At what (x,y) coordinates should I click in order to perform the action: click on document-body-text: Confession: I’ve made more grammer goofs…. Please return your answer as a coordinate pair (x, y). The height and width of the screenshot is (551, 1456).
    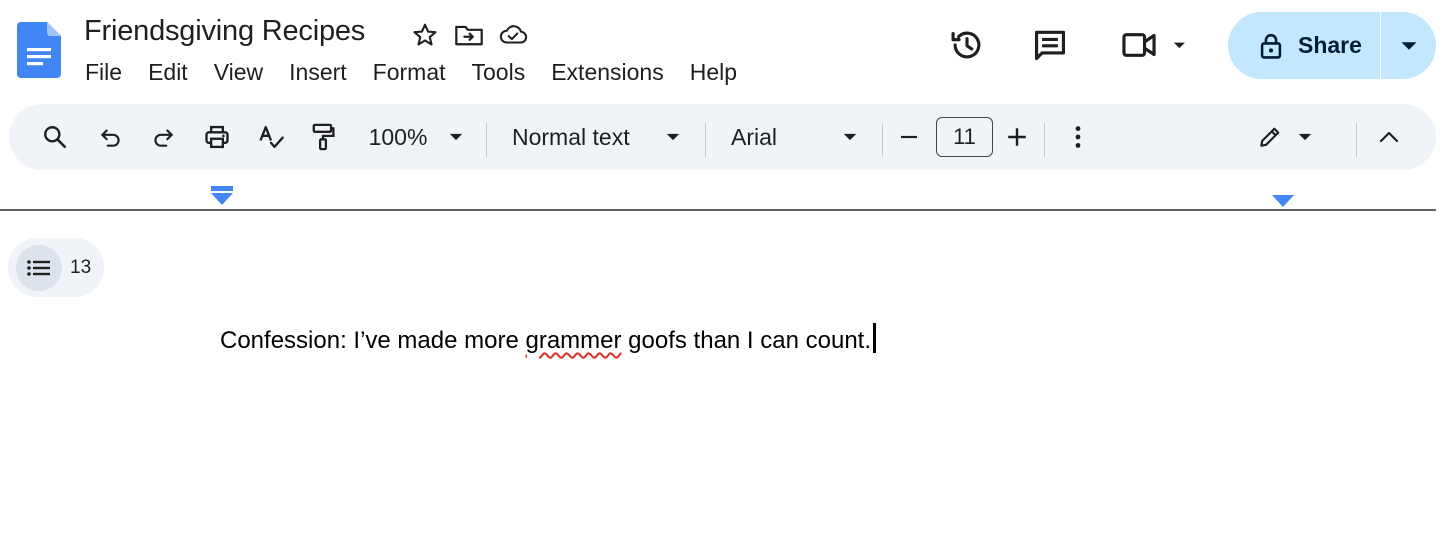
    Looking at the image, I should click on (548, 339).